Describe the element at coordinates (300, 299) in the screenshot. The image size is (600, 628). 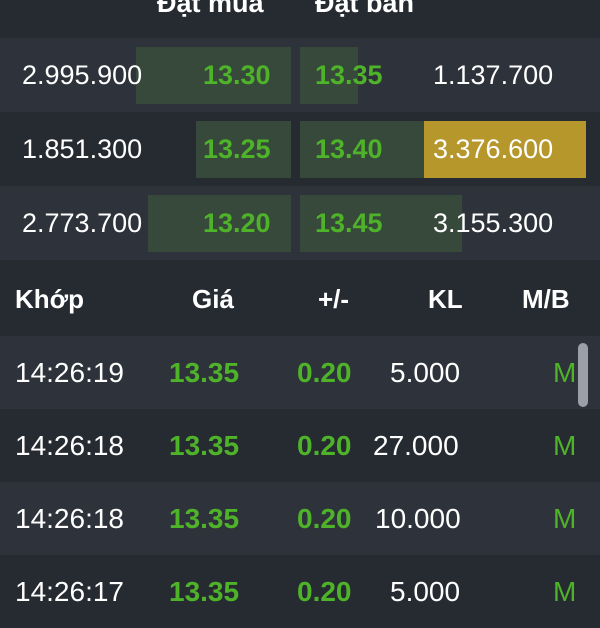
I see `matched-header: Khớp Giá +/- KL M/B` at that location.